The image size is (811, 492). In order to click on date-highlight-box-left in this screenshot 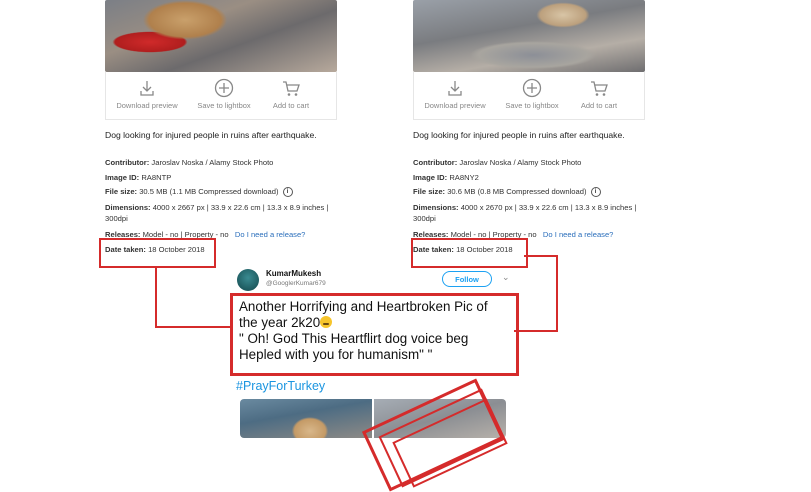, I will do `click(157, 253)`.